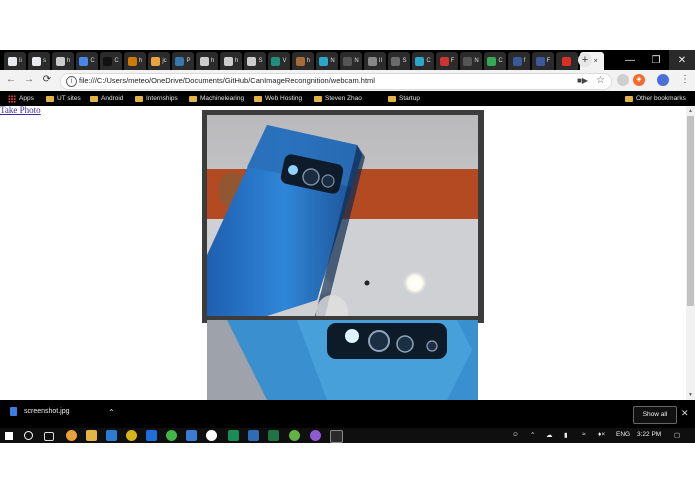 Image resolution: width=695 pixels, height=494 pixels. What do you see at coordinates (452, 61) in the screenshot?
I see `tab-label: F` at bounding box center [452, 61].